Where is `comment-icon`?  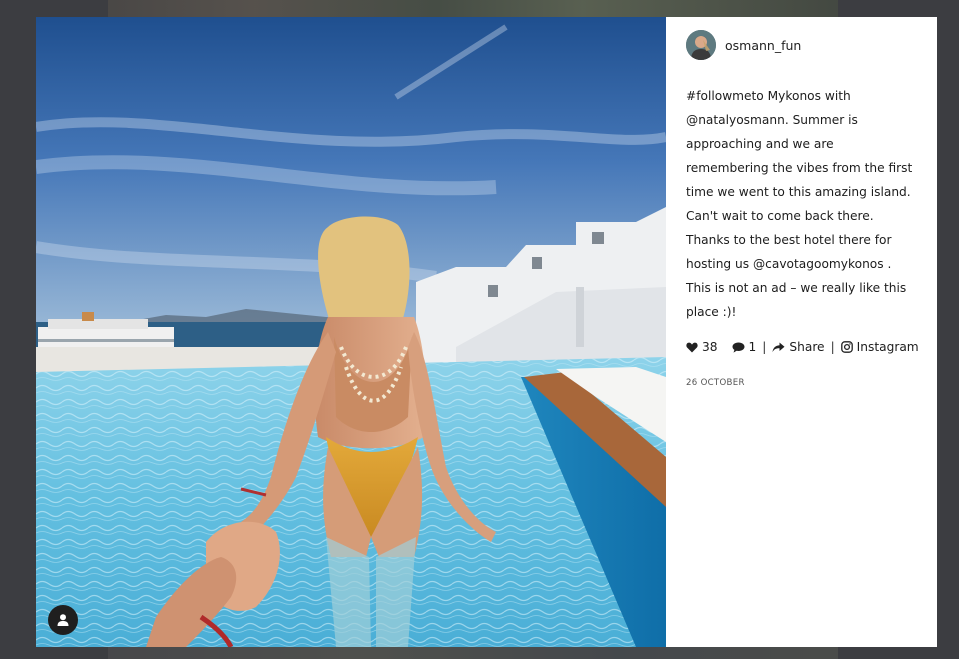
comment-icon is located at coordinates (738, 347).